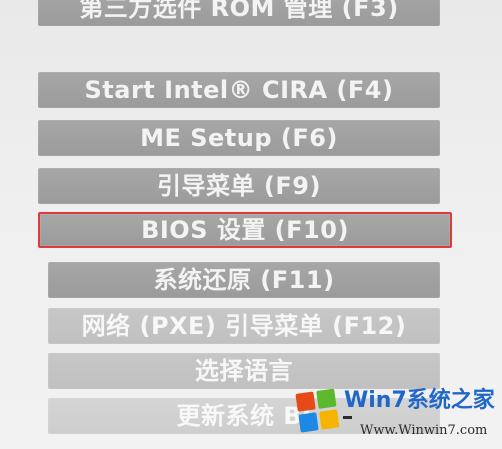  Describe the element at coordinates (239, 186) in the screenshot. I see `menu-item-boot-menu: 引导菜单 (F9)` at that location.